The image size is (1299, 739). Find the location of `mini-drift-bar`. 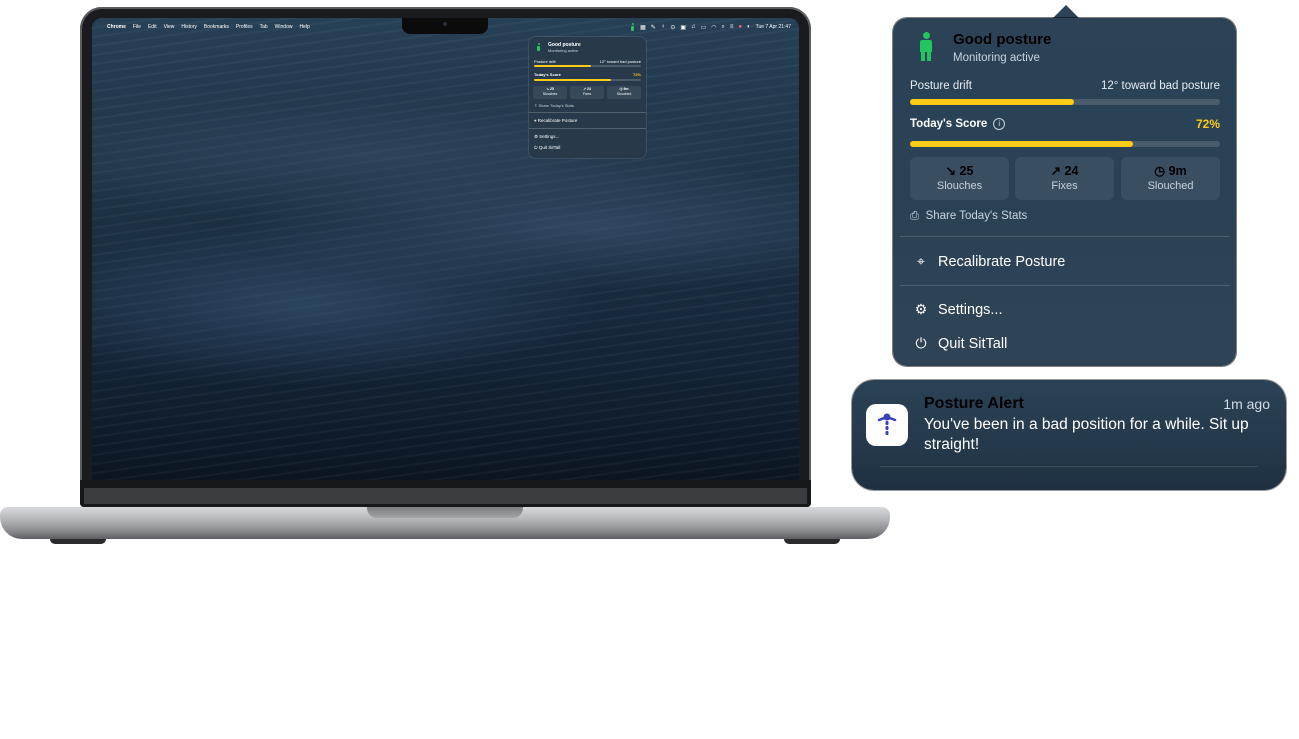

mini-drift-bar is located at coordinates (587, 66).